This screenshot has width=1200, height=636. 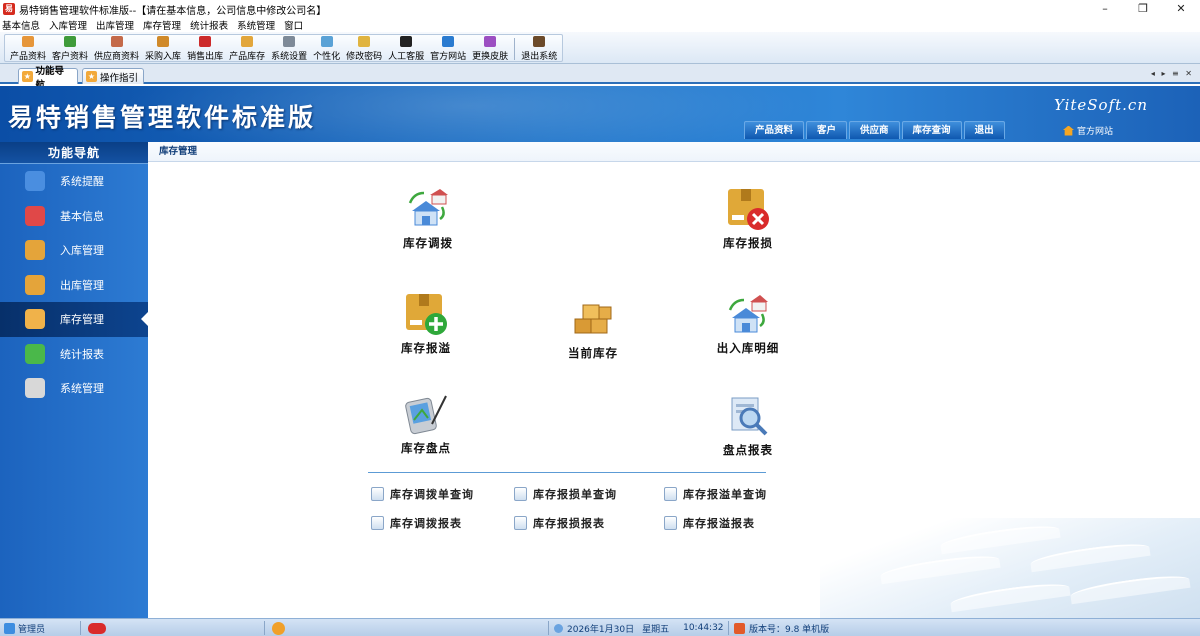 What do you see at coordinates (565, 494) in the screenshot?
I see `link-loss-query: 库存报损单查询` at bounding box center [565, 494].